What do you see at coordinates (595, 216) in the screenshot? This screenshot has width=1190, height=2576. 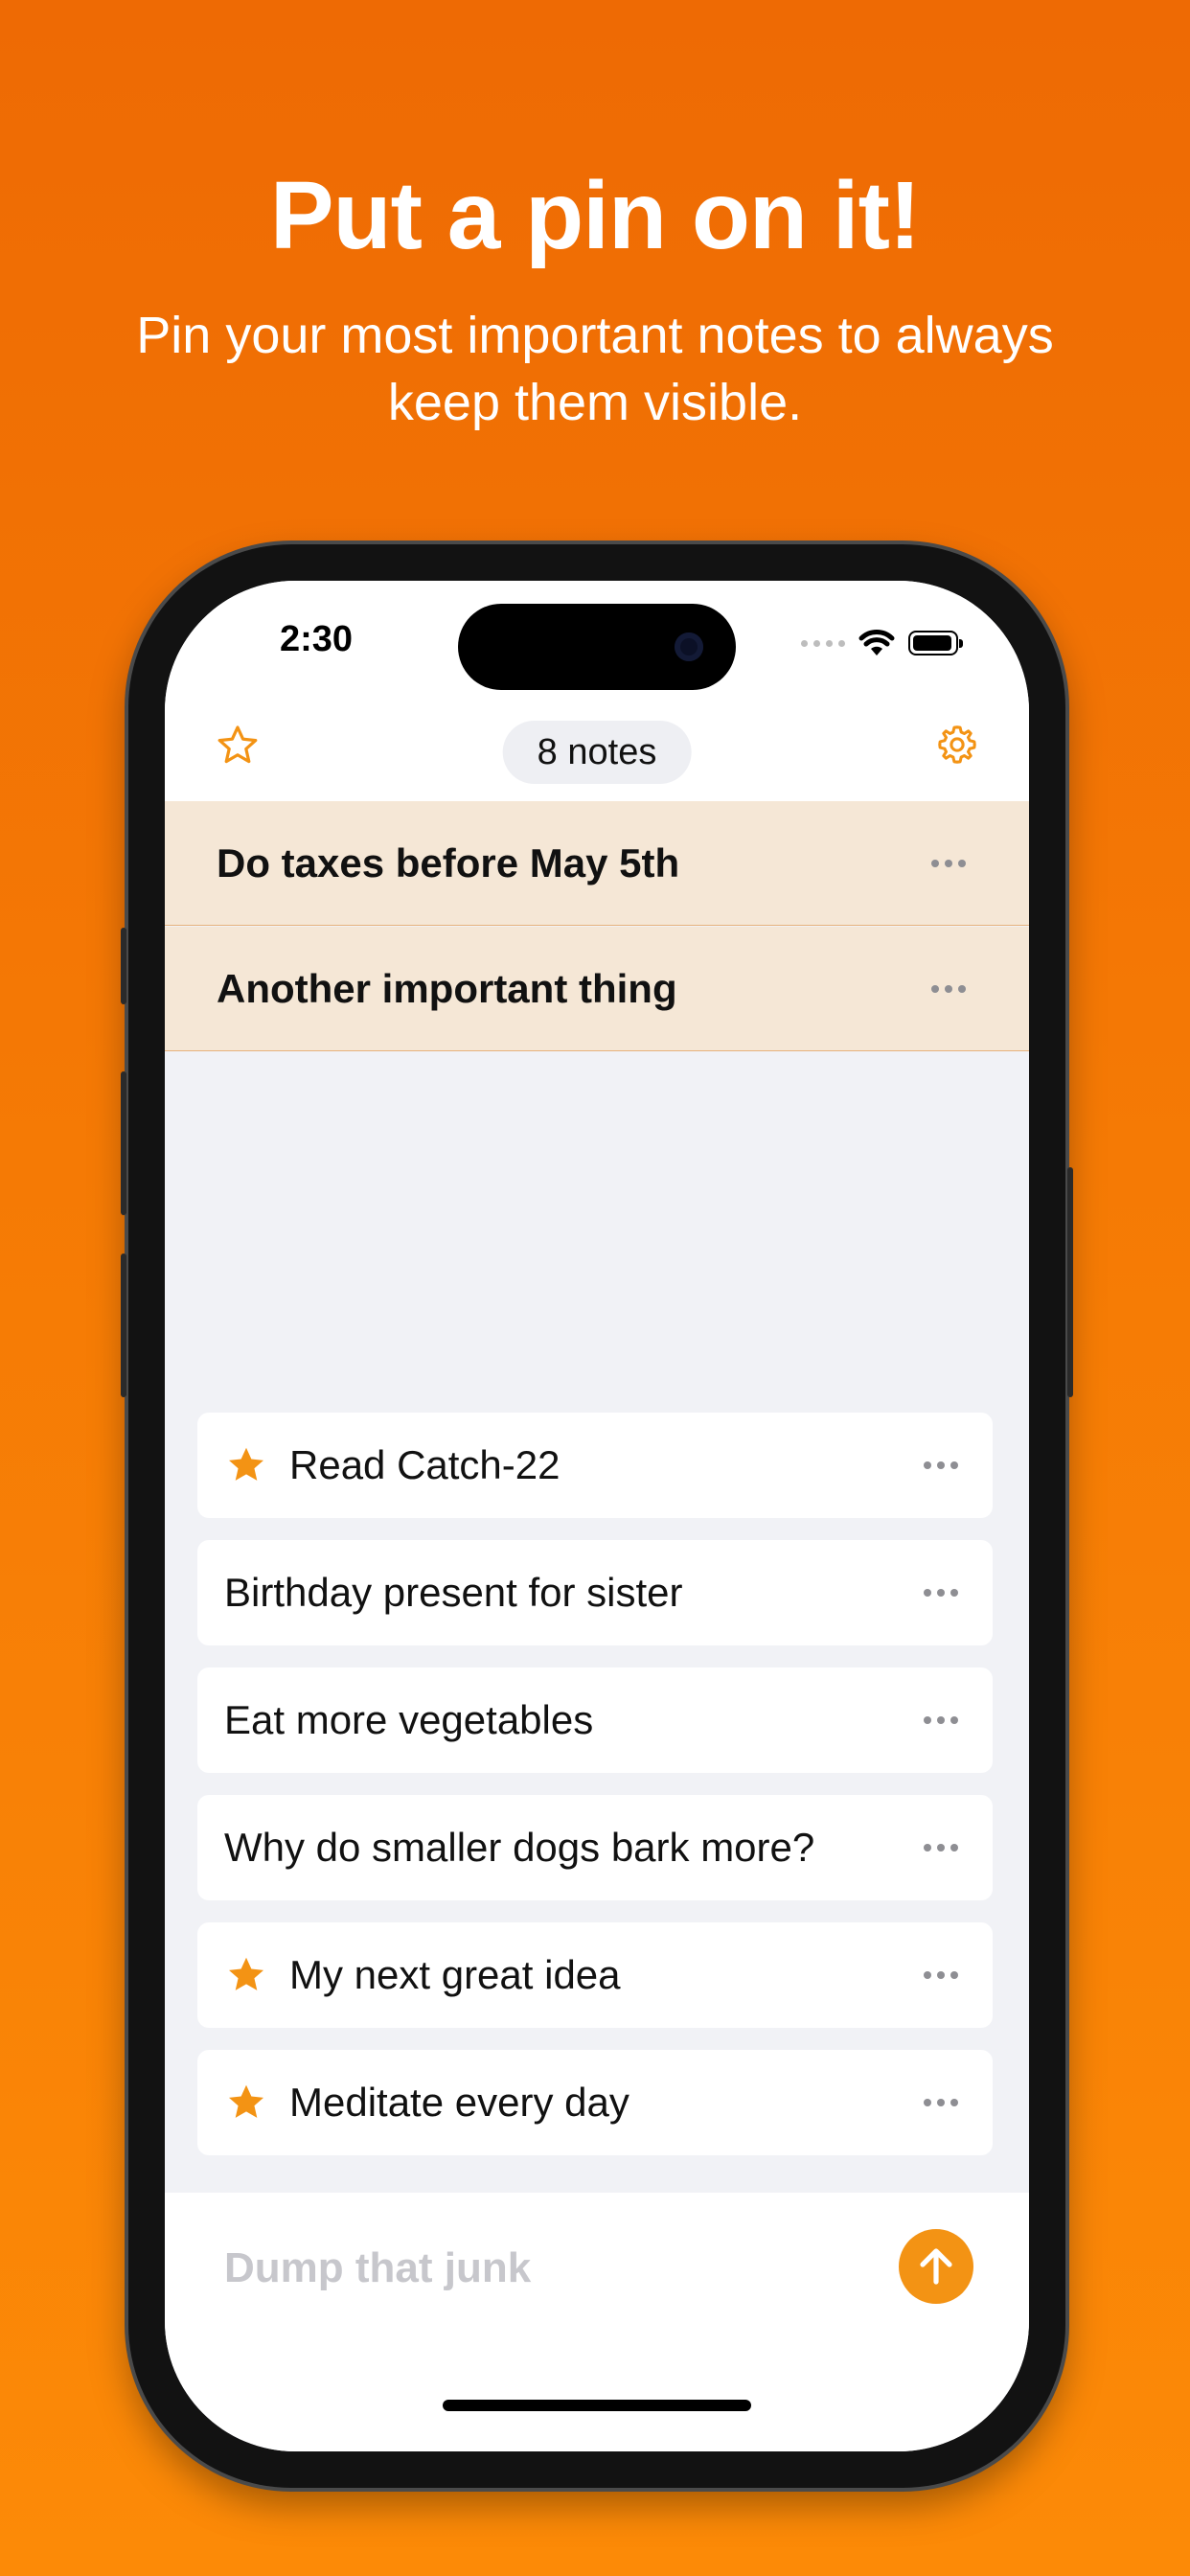 I see `promo-headline: Put a pin on it!` at bounding box center [595, 216].